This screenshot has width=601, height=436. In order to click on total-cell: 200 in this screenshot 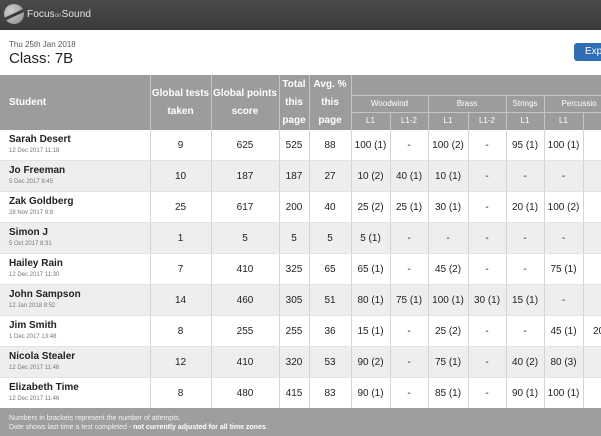, I will do `click(294, 207)`.